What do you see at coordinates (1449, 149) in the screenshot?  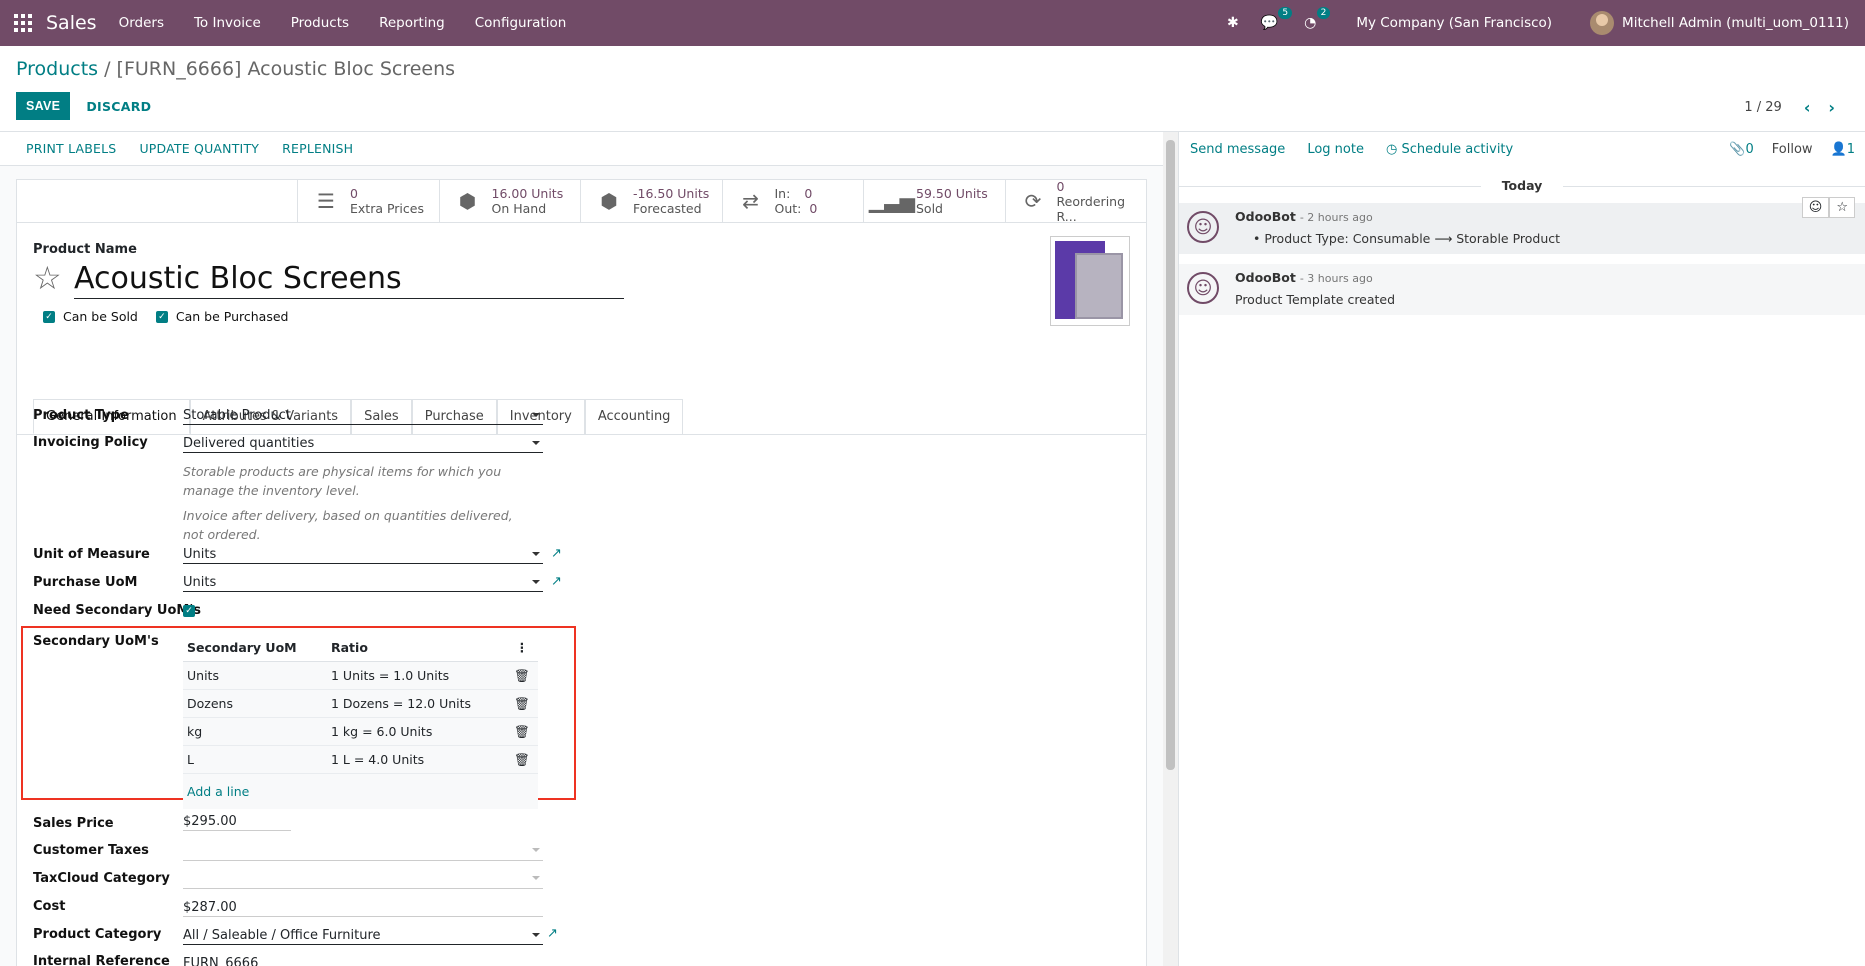 I see `schedule-activity-button: ◷ Schedule activity` at bounding box center [1449, 149].